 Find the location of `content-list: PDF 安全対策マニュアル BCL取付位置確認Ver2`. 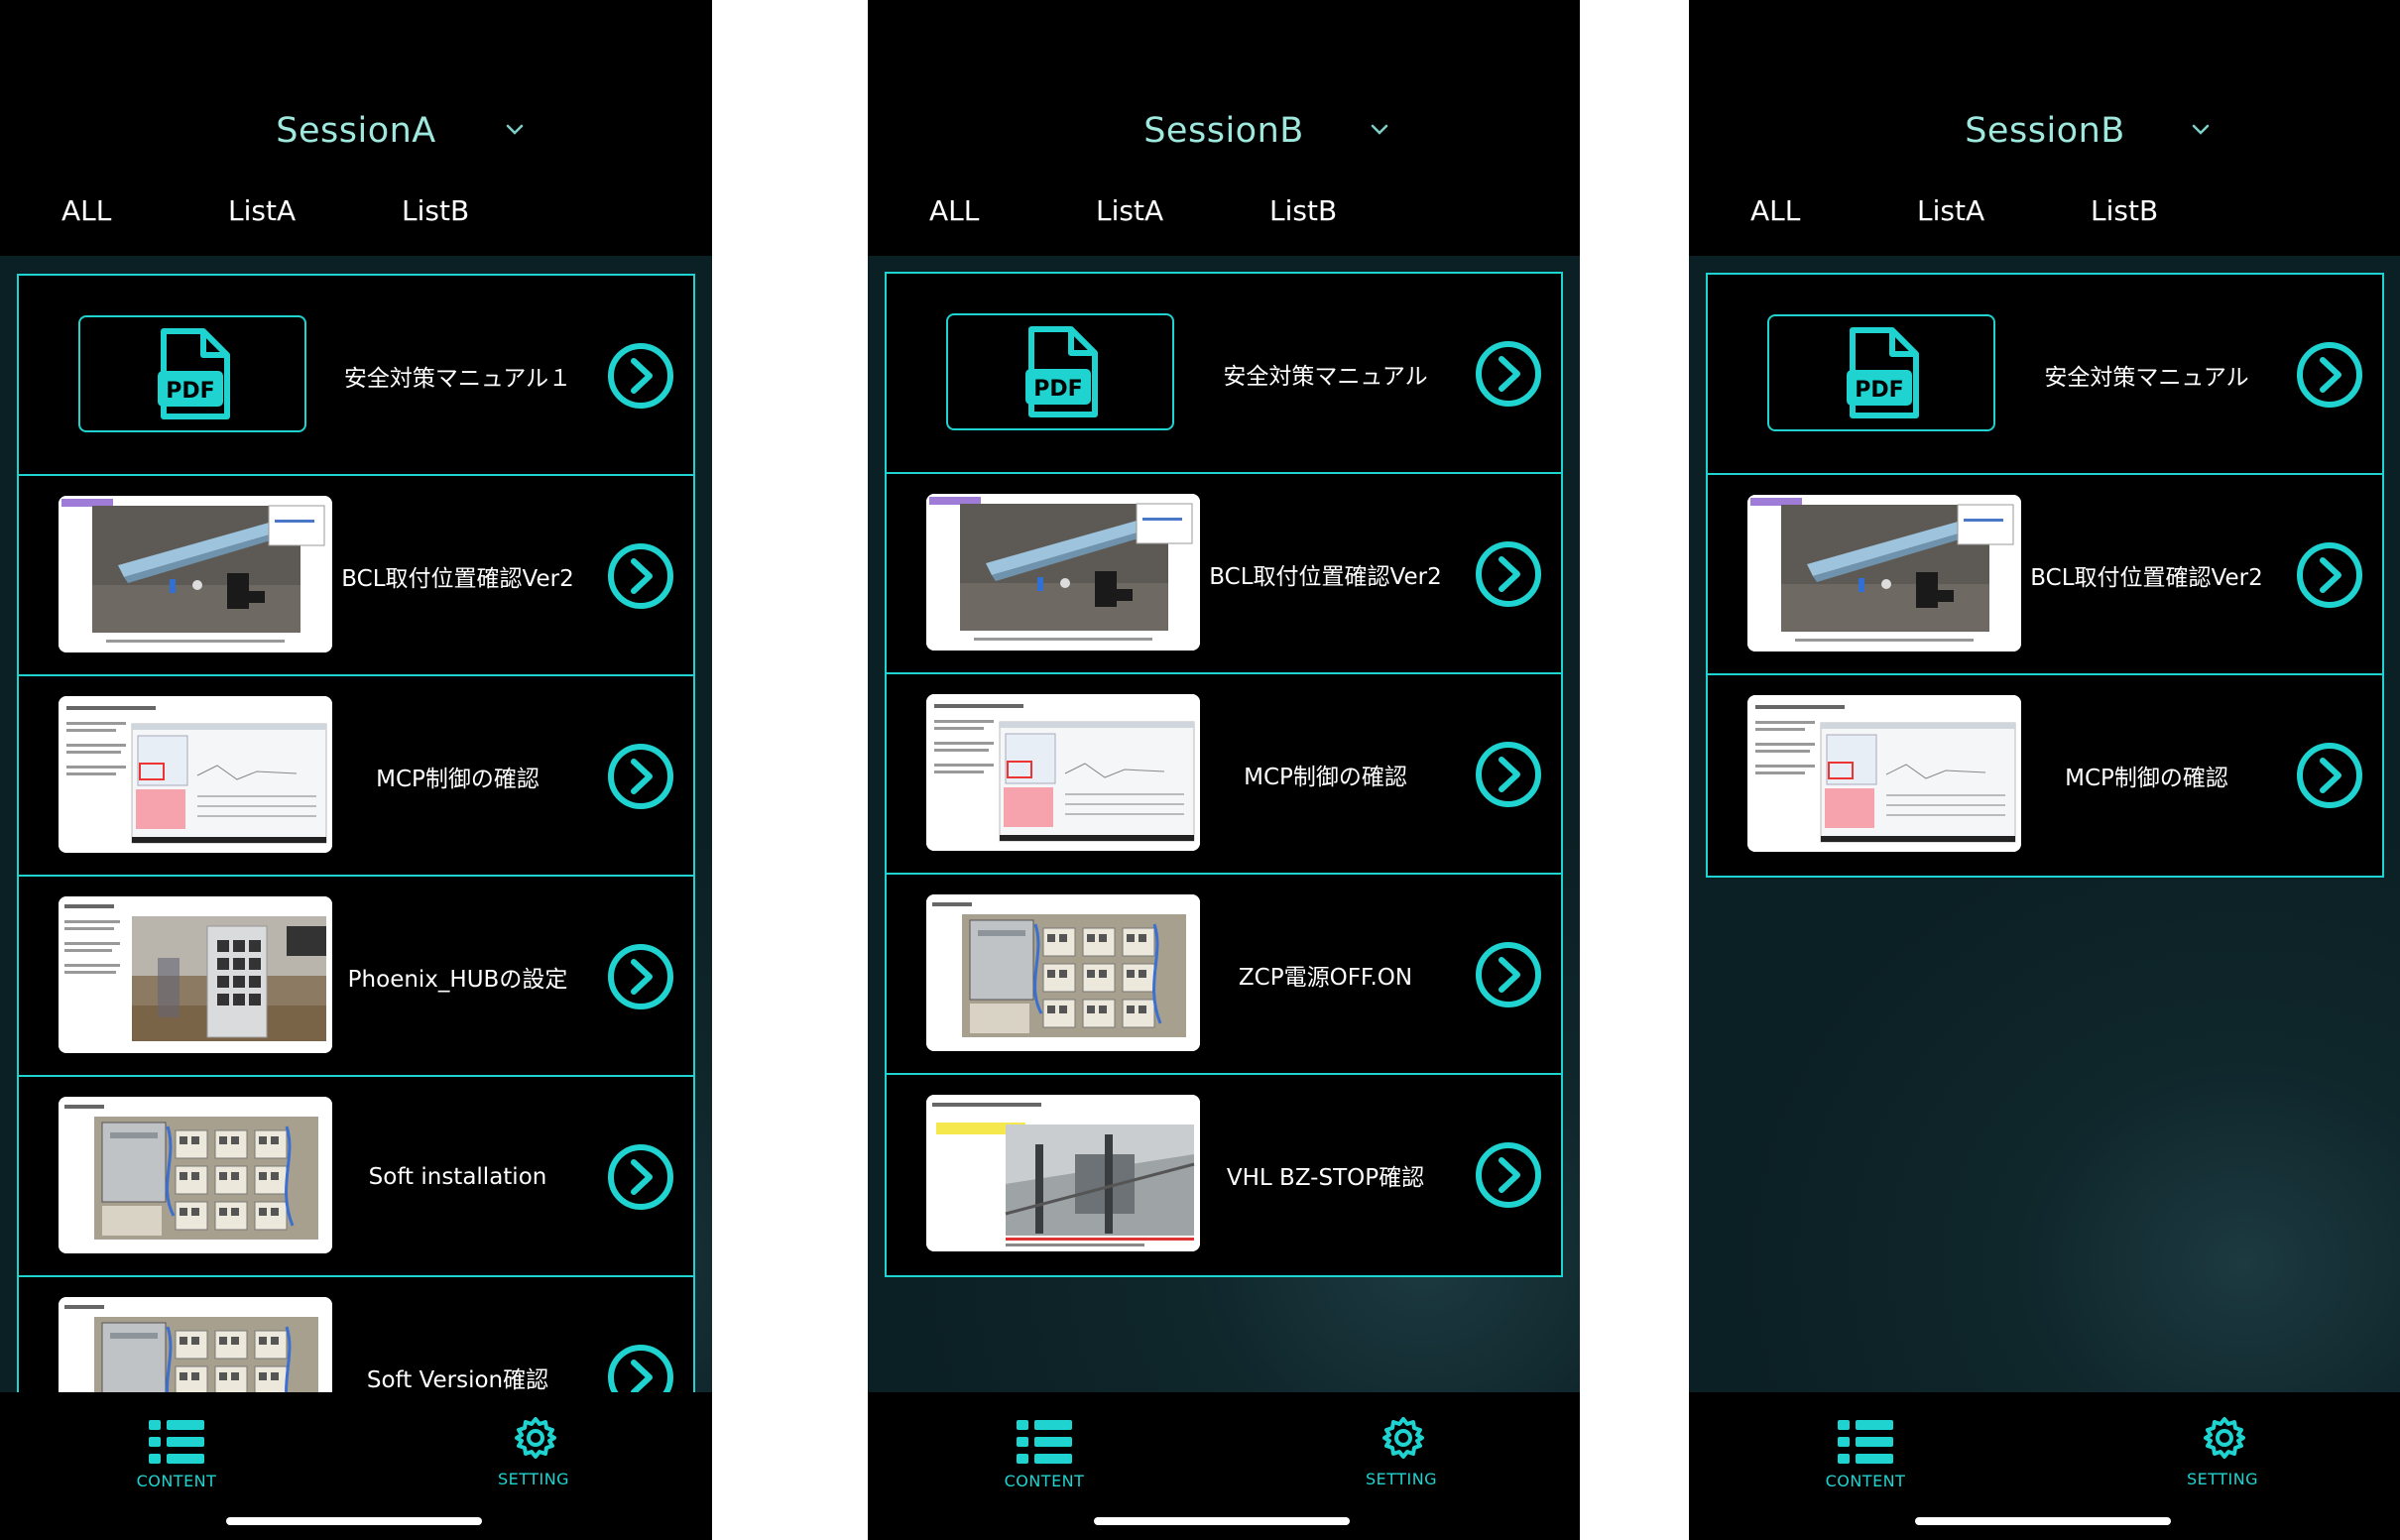

content-list: PDF 安全対策マニュアル BCL取付位置確認Ver2 is located at coordinates (2045, 575).